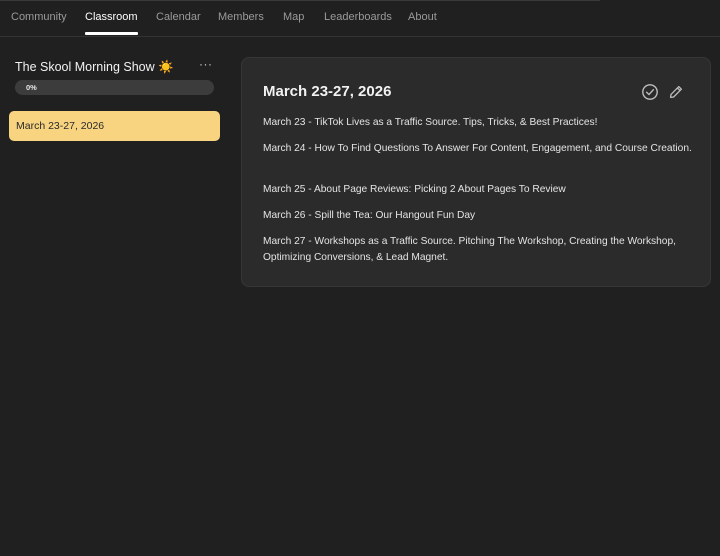 The image size is (720, 556). I want to click on pencil-icon, so click(676, 92).